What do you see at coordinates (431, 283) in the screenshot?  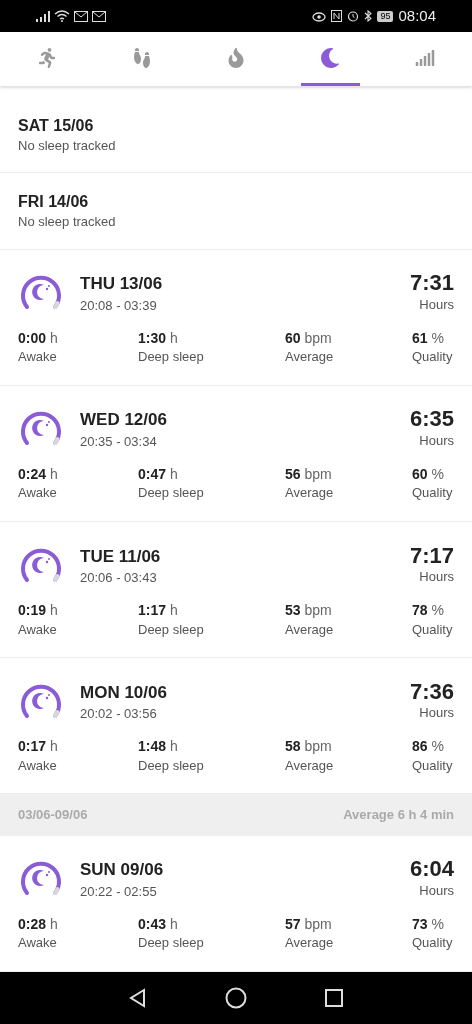 I see `total-sleep: 7:31` at bounding box center [431, 283].